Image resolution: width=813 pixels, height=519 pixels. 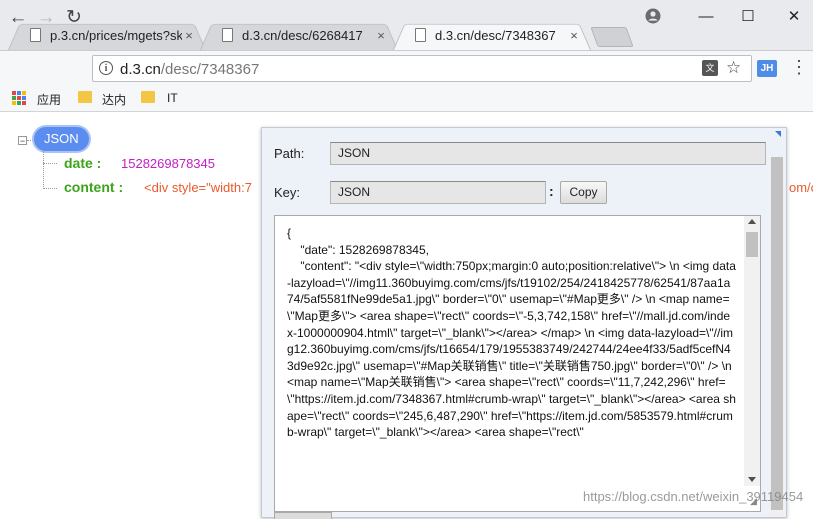 I want to click on bookmark-danei: 达内, so click(x=114, y=99).